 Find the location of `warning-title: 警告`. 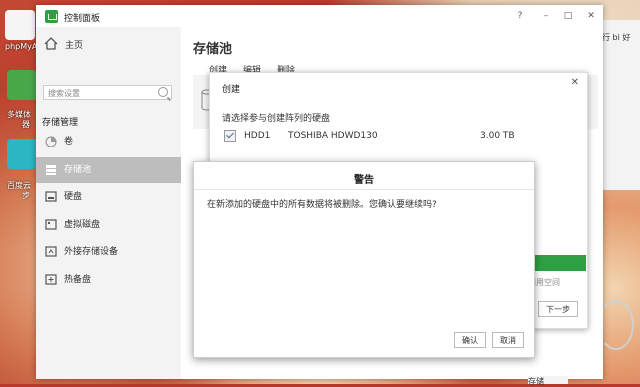

warning-title: 警告 is located at coordinates (364, 180).